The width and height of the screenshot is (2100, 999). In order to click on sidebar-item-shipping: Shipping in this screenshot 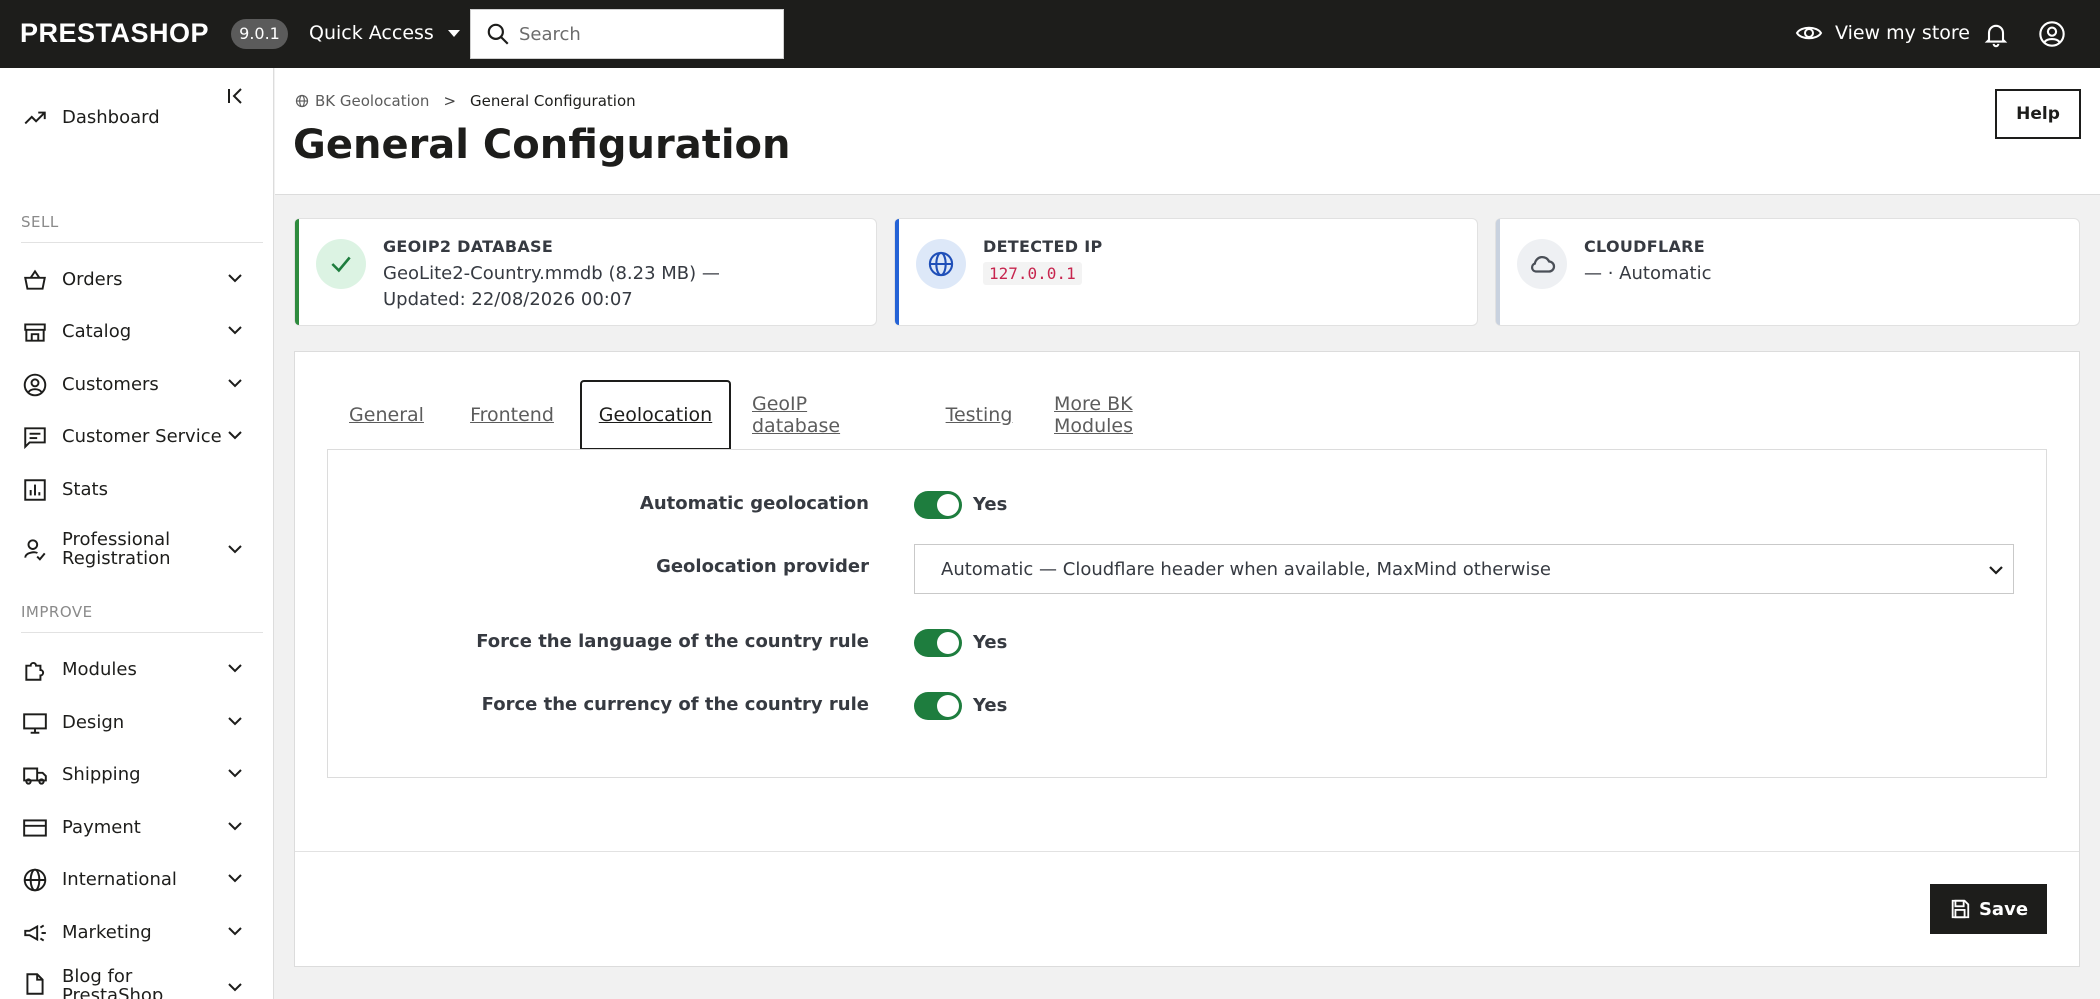, I will do `click(137, 774)`.